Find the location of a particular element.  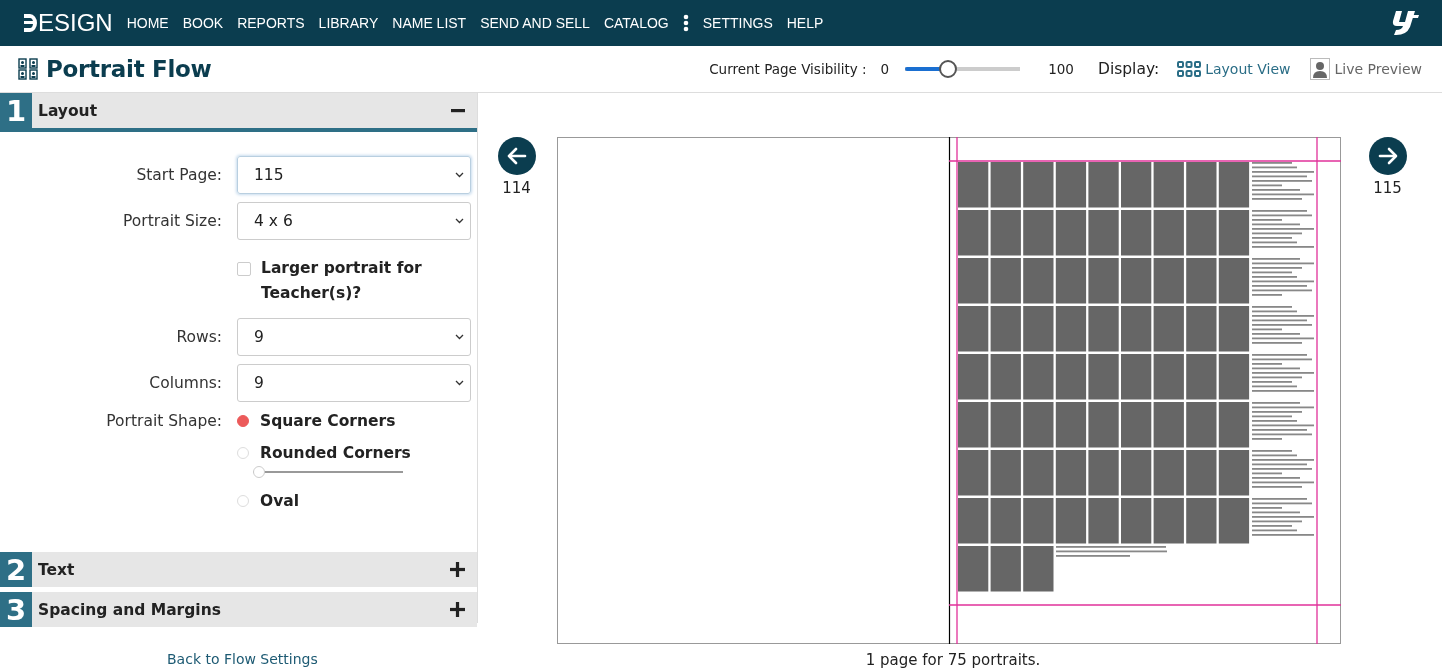

field-label: Portrait Shape: is located at coordinates (163, 421).